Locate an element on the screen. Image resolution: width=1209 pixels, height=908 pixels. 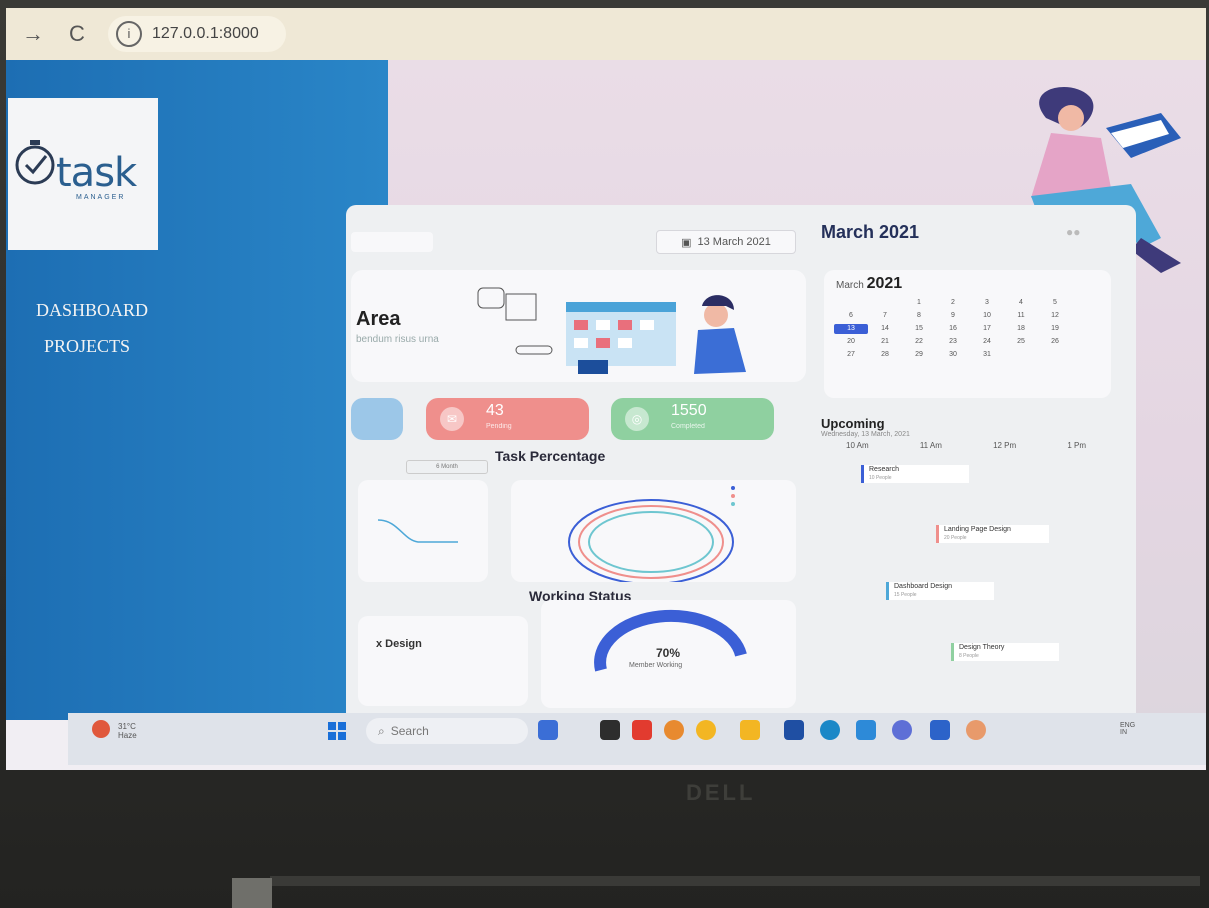
event-research: Research 10 People is located at coordinates (915, 474).